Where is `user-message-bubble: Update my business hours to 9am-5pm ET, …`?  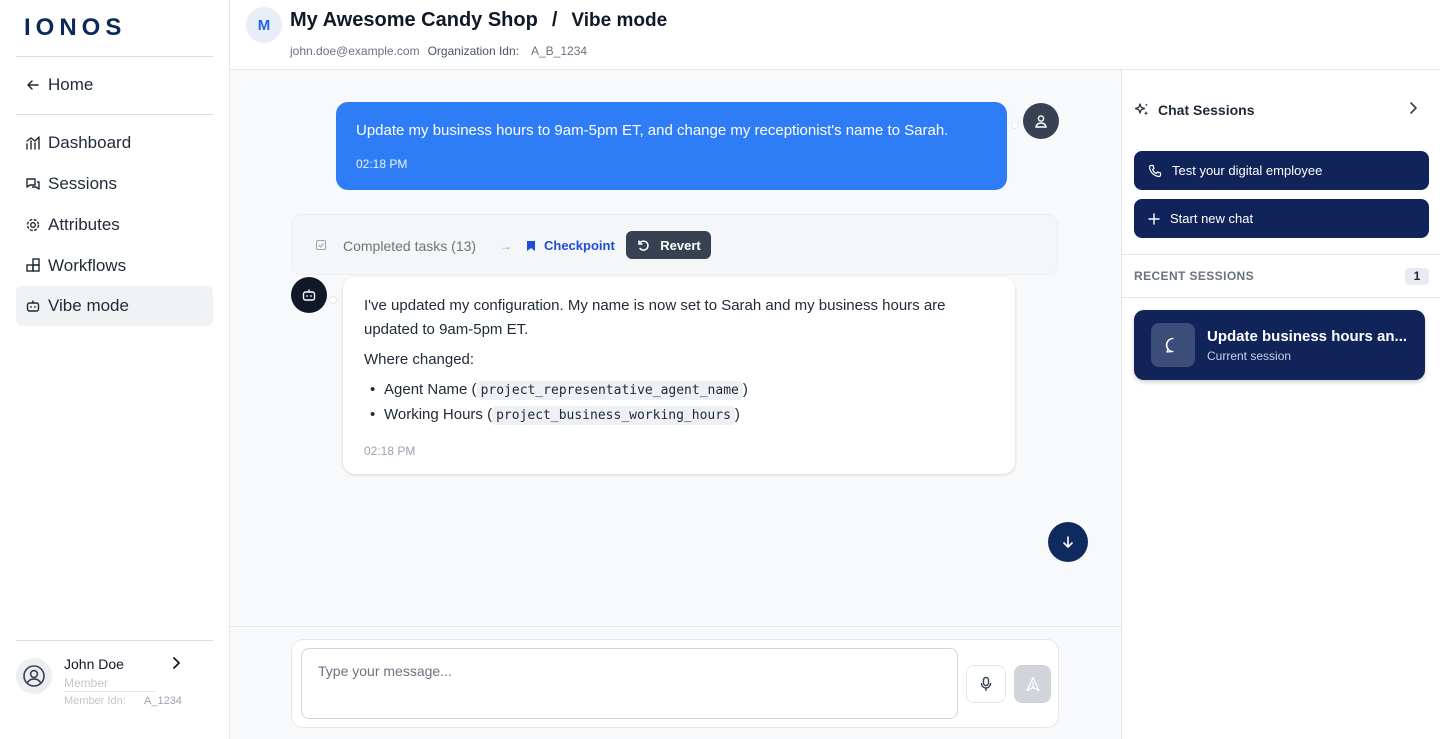 user-message-bubble: Update my business hours to 9am-5pm ET, … is located at coordinates (671, 146).